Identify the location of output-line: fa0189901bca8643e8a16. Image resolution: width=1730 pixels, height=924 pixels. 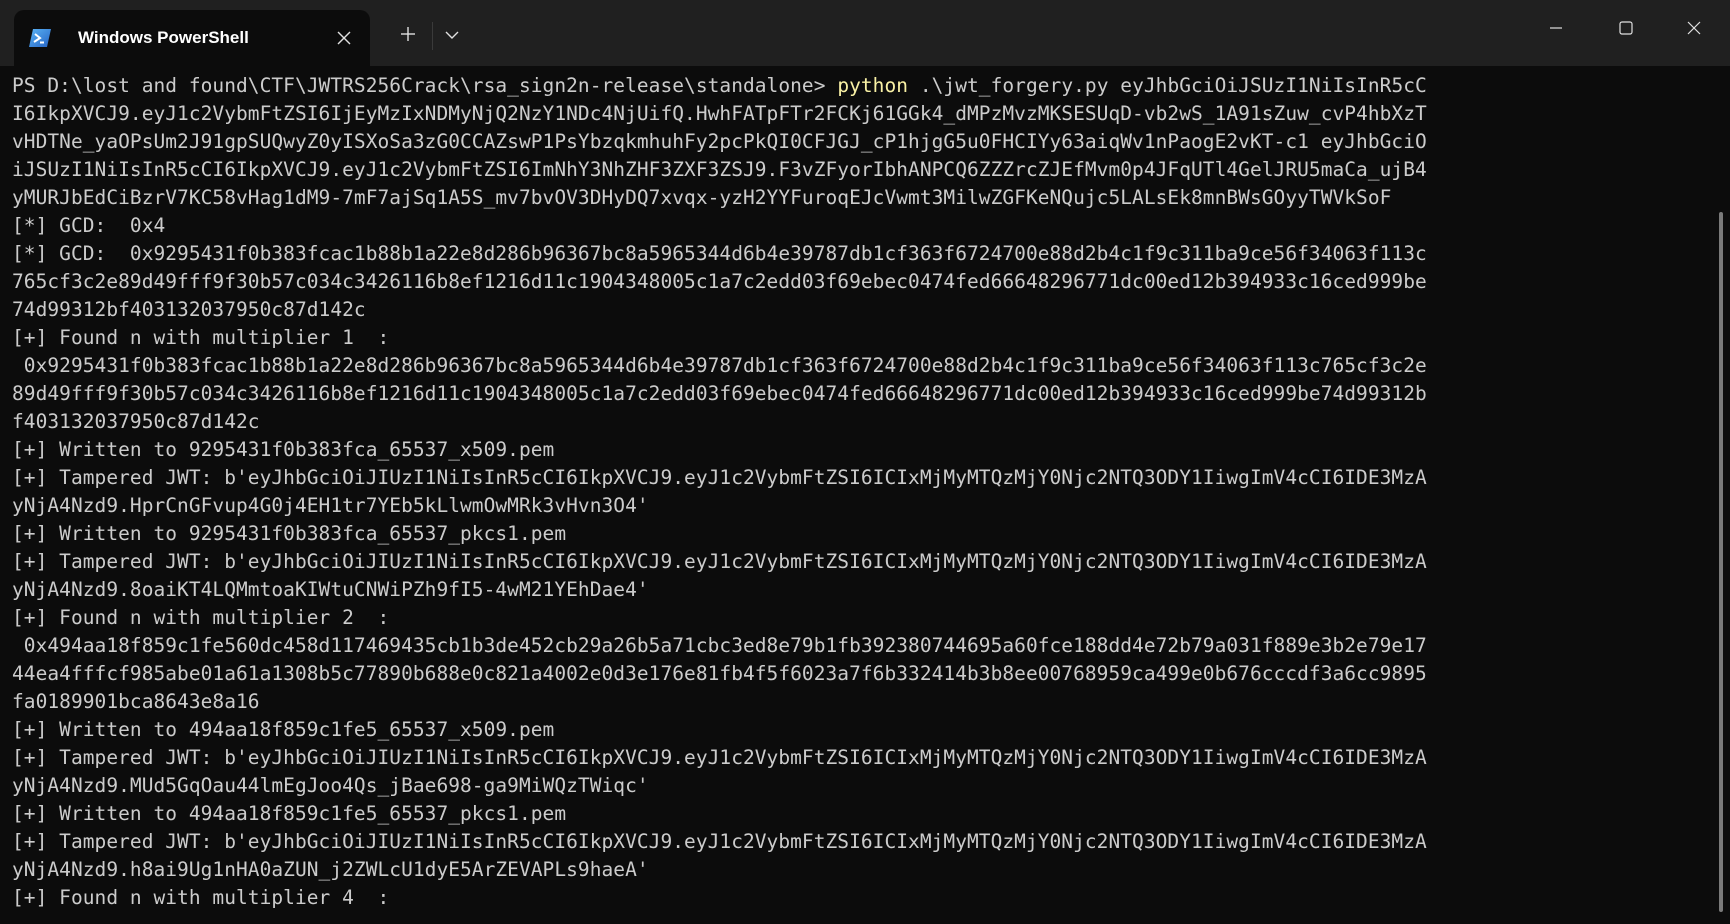
(136, 701).